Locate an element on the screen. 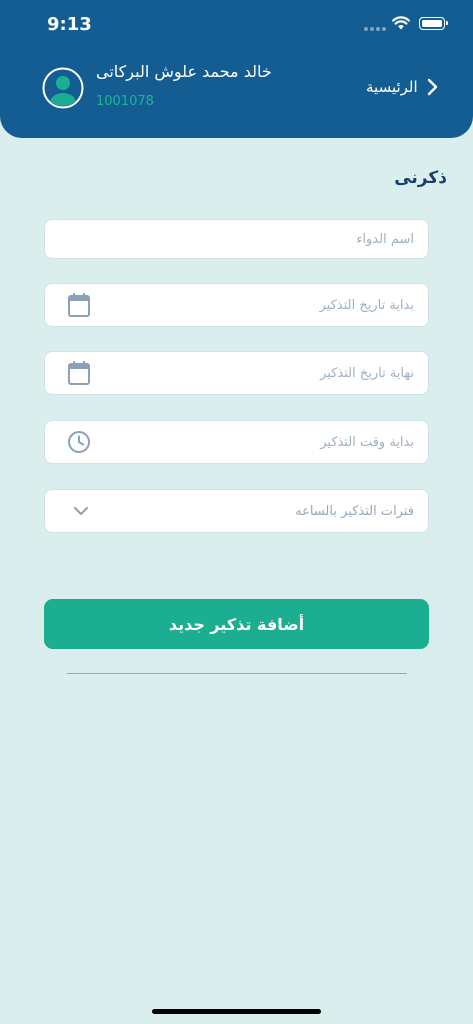 The height and width of the screenshot is (1024, 473). status-bar: 9:13 is located at coordinates (236, 25).